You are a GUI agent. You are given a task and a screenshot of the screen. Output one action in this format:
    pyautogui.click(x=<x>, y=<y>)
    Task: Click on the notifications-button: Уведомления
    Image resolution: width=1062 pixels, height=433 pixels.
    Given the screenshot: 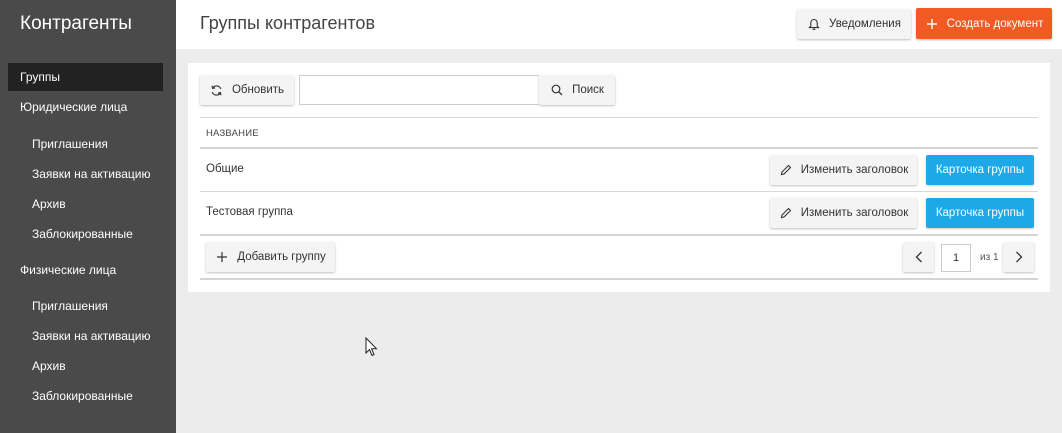 What is the action you would take?
    pyautogui.click(x=854, y=24)
    